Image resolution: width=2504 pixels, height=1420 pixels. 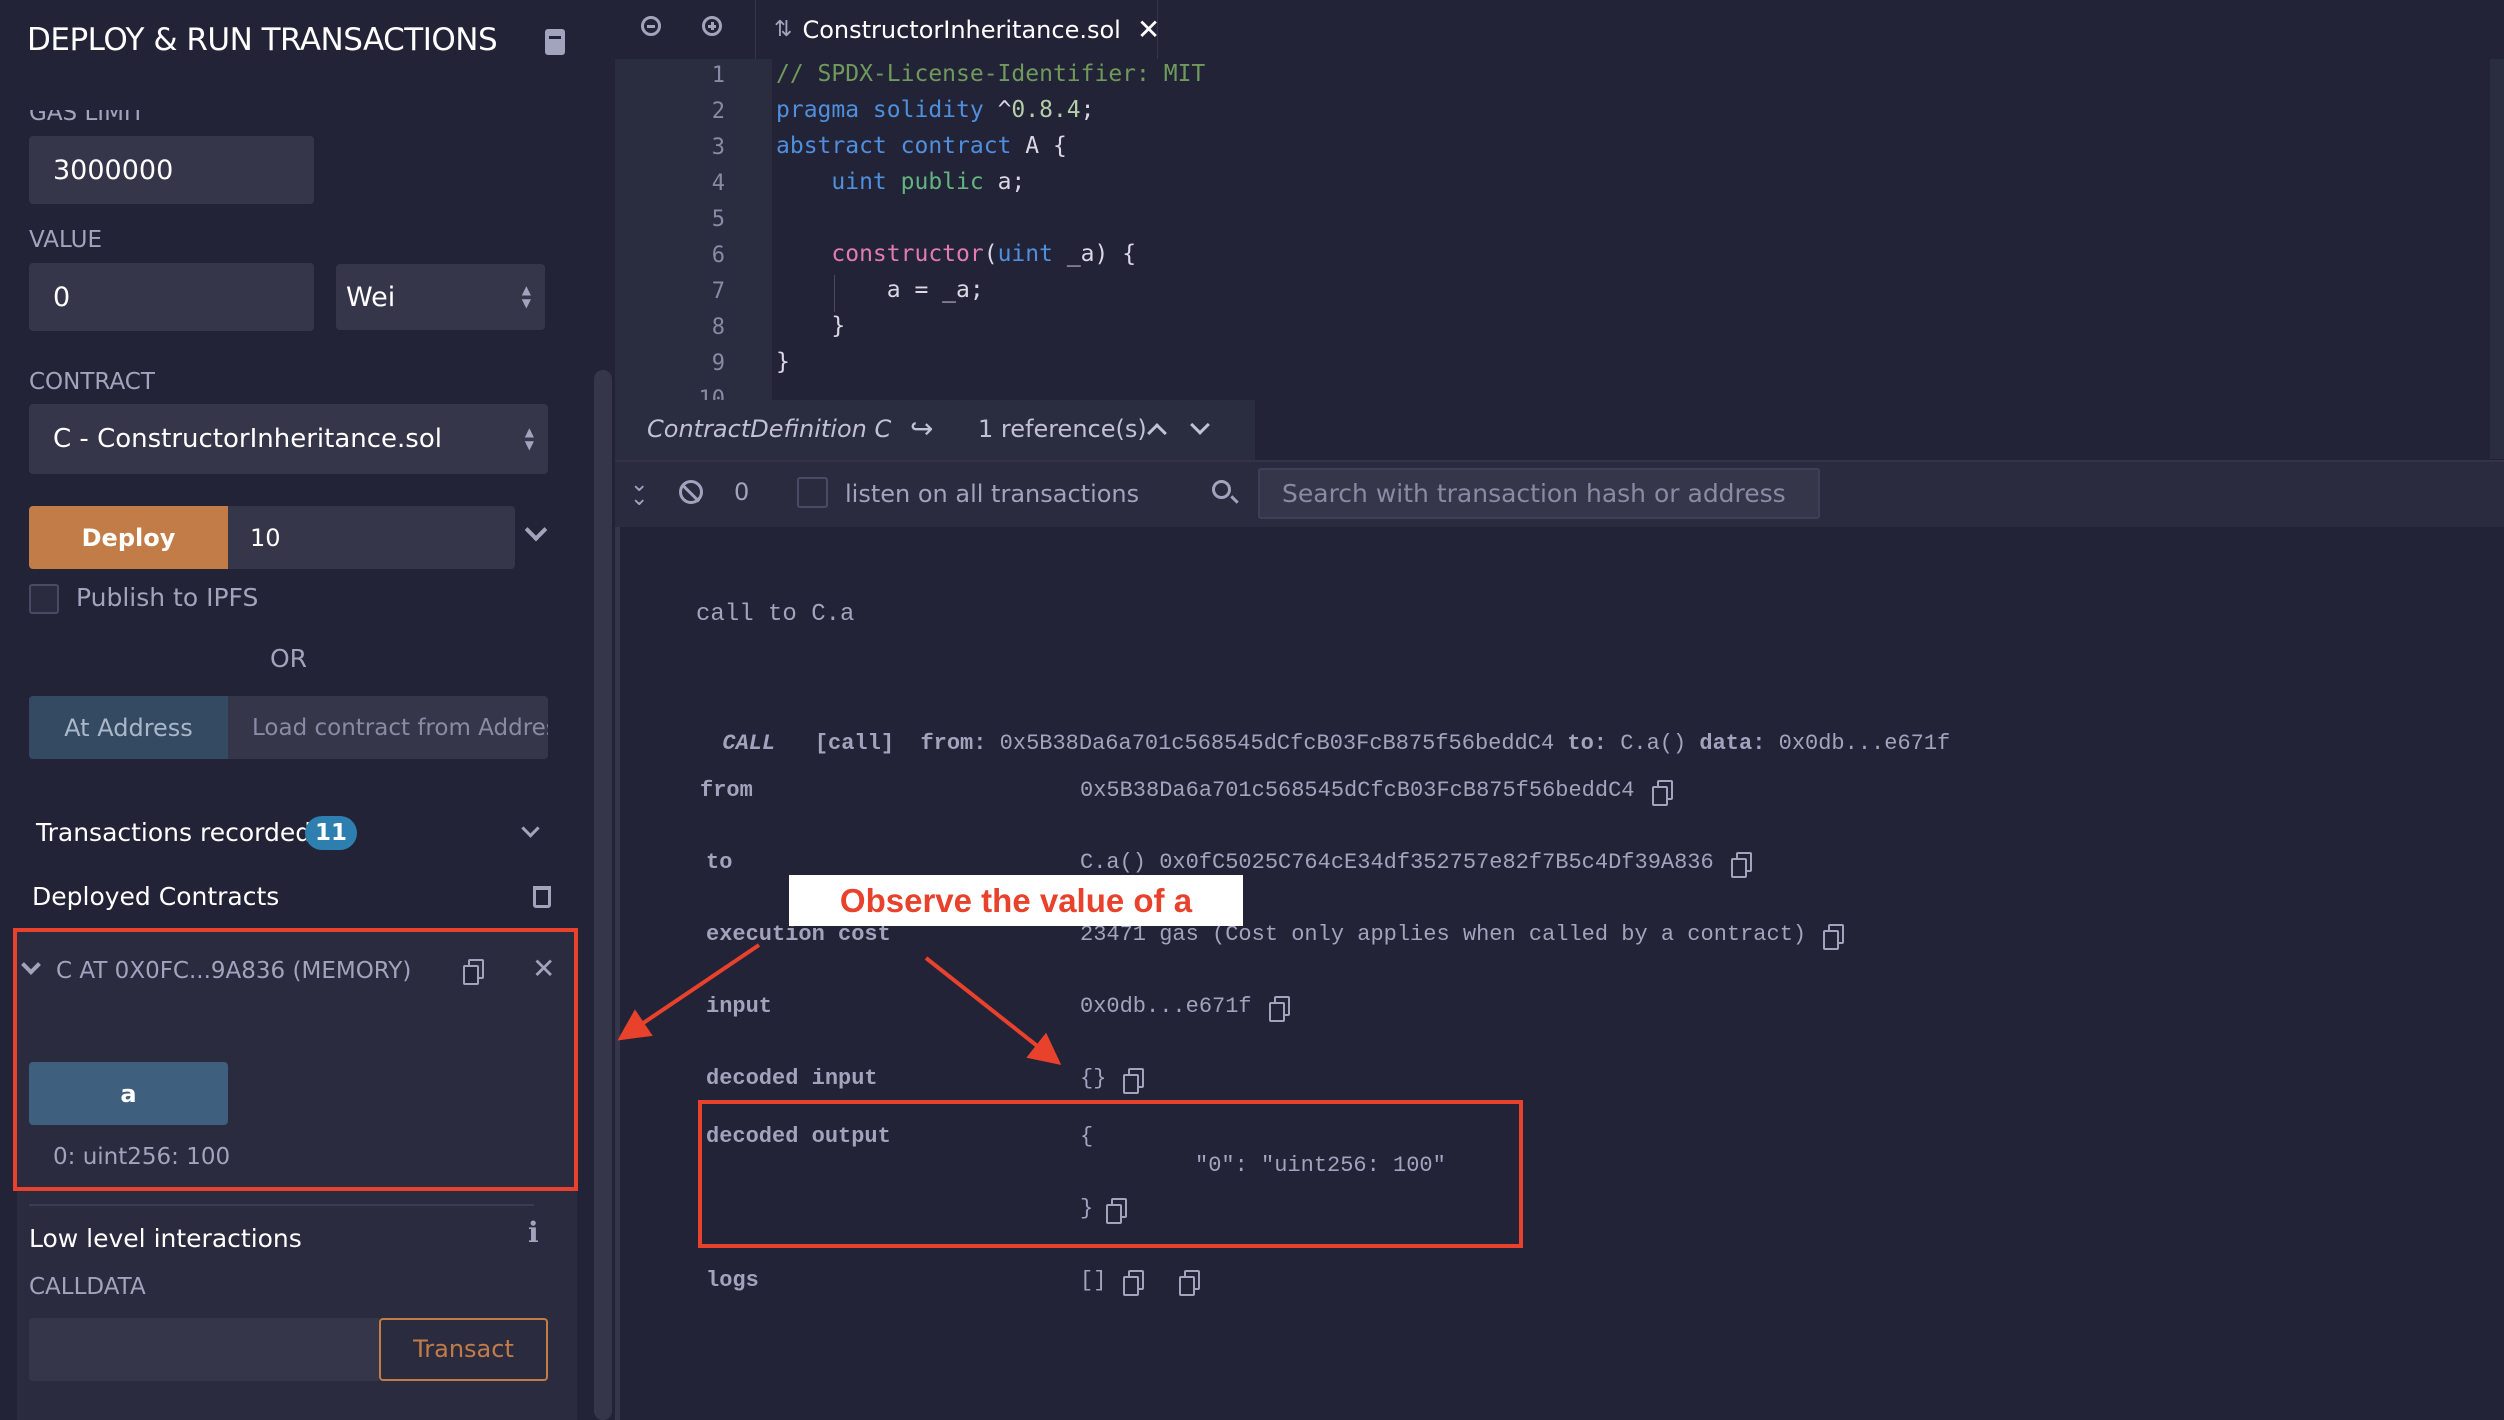 What do you see at coordinates (993, 1010) in the screenshot?
I see `arrow-to-decoded` at bounding box center [993, 1010].